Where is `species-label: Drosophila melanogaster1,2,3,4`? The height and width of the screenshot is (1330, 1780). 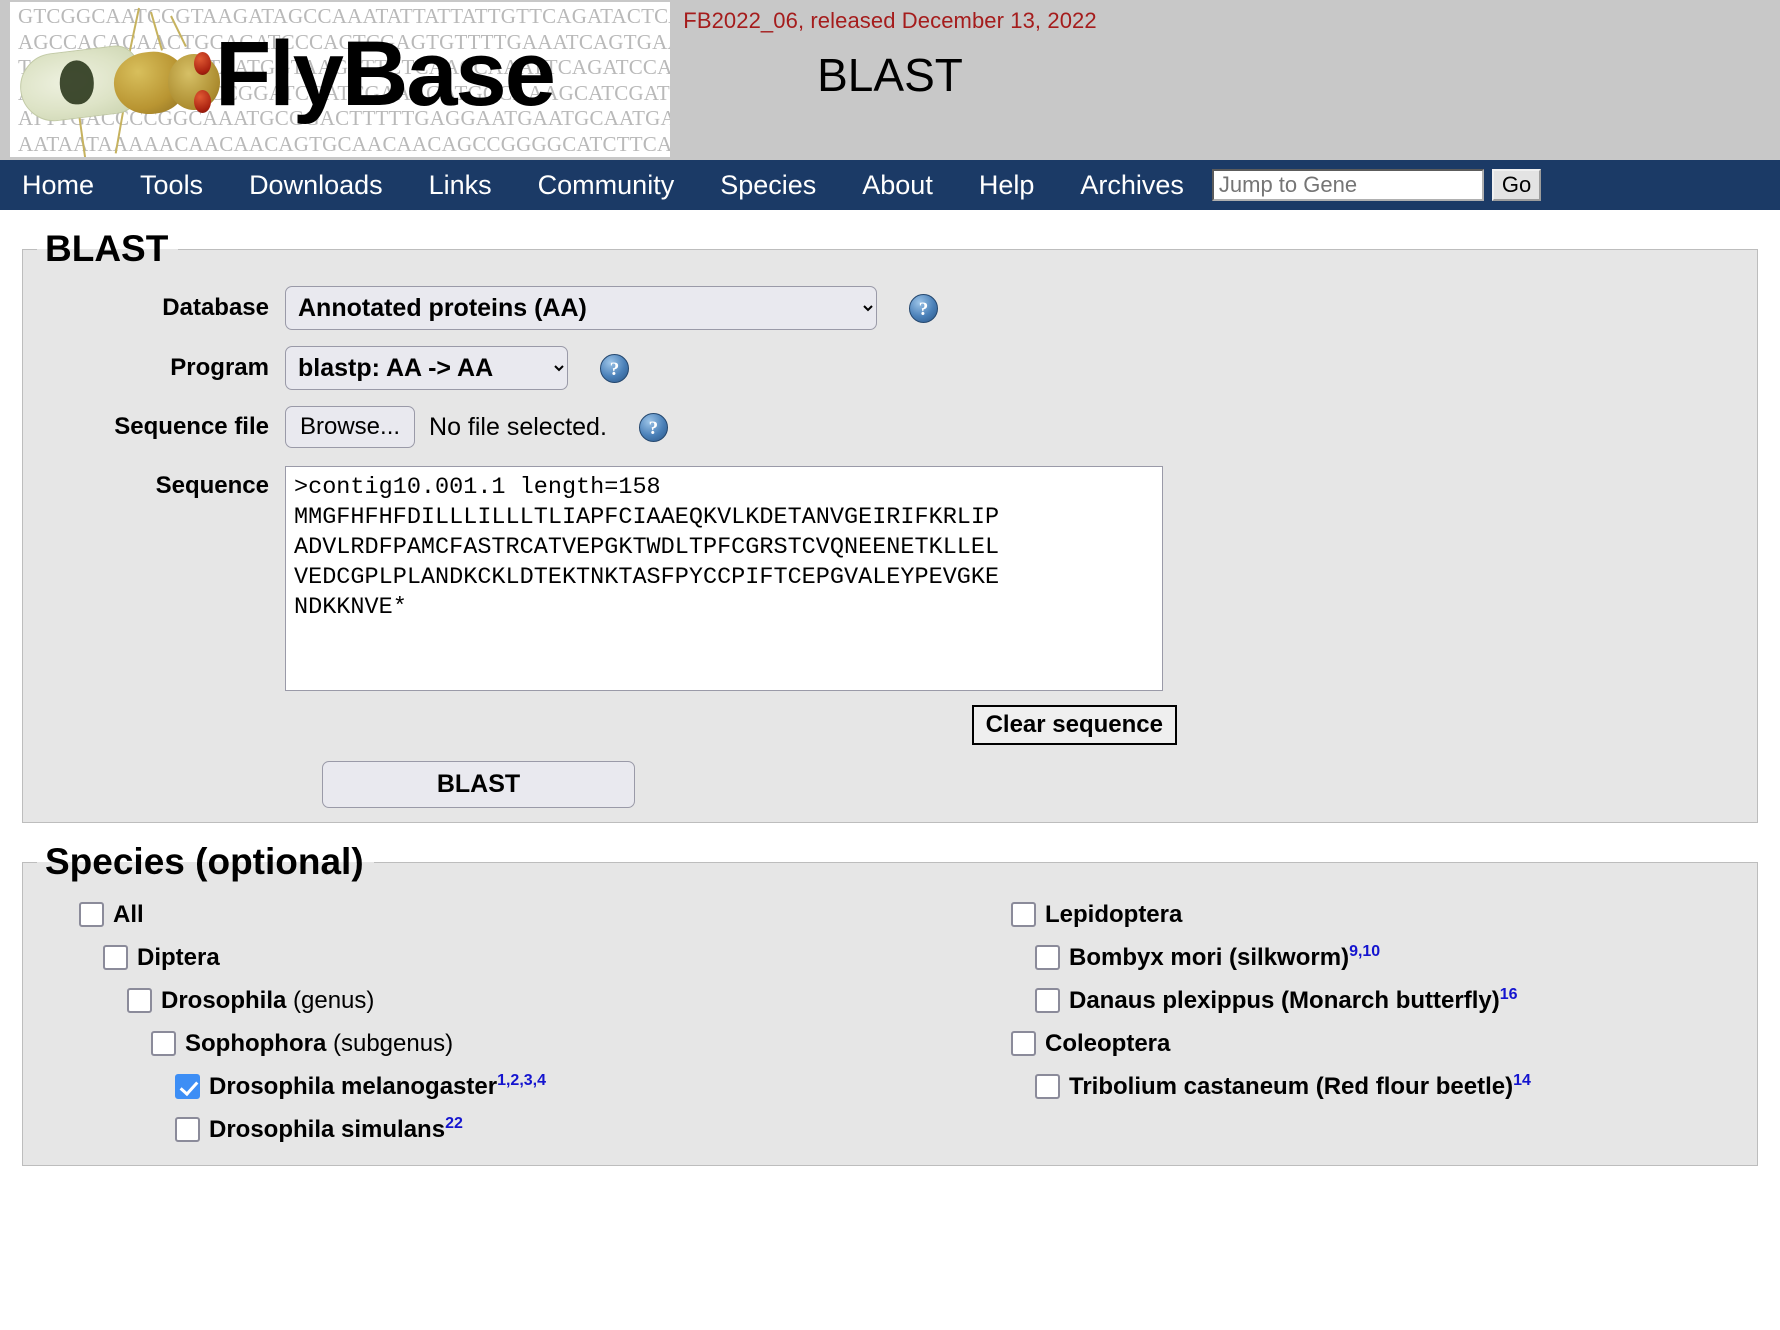 species-label: Drosophila melanogaster1,2,3,4 is located at coordinates (378, 1086).